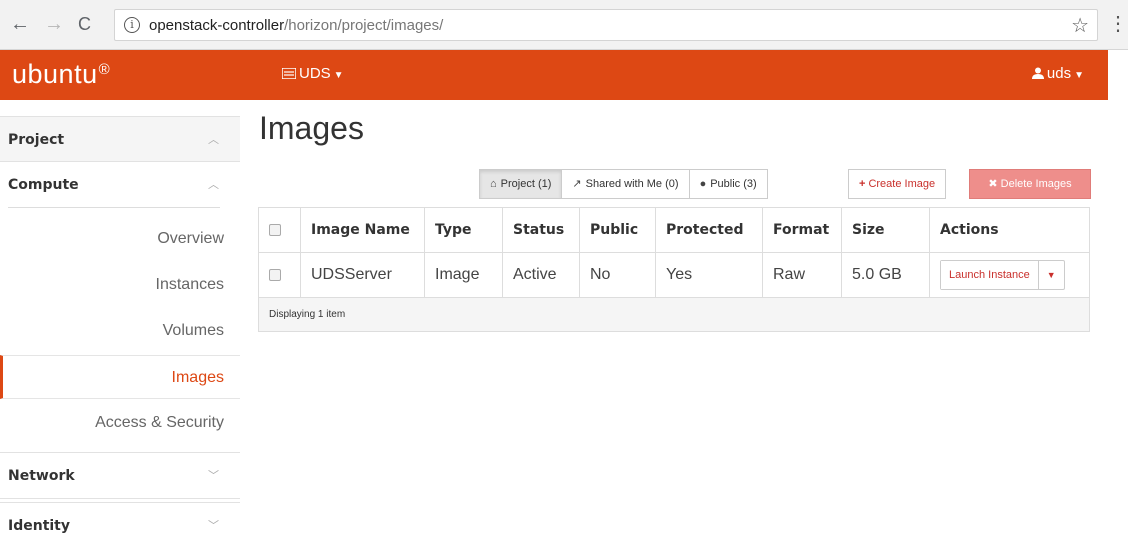 This screenshot has width=1128, height=549. What do you see at coordinates (275, 274) in the screenshot?
I see `row-checkbox` at bounding box center [275, 274].